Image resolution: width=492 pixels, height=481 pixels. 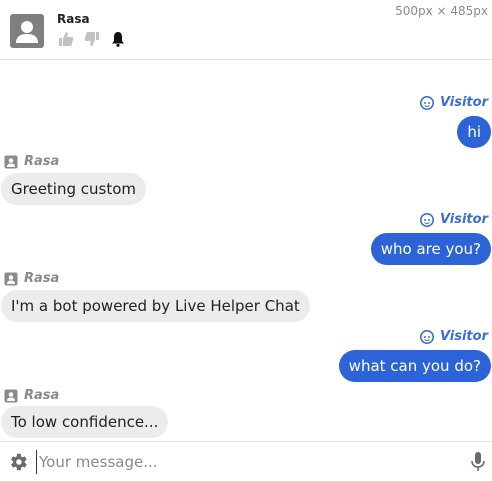 What do you see at coordinates (246, 30) in the screenshot?
I see `chat-header: Rasa` at bounding box center [246, 30].